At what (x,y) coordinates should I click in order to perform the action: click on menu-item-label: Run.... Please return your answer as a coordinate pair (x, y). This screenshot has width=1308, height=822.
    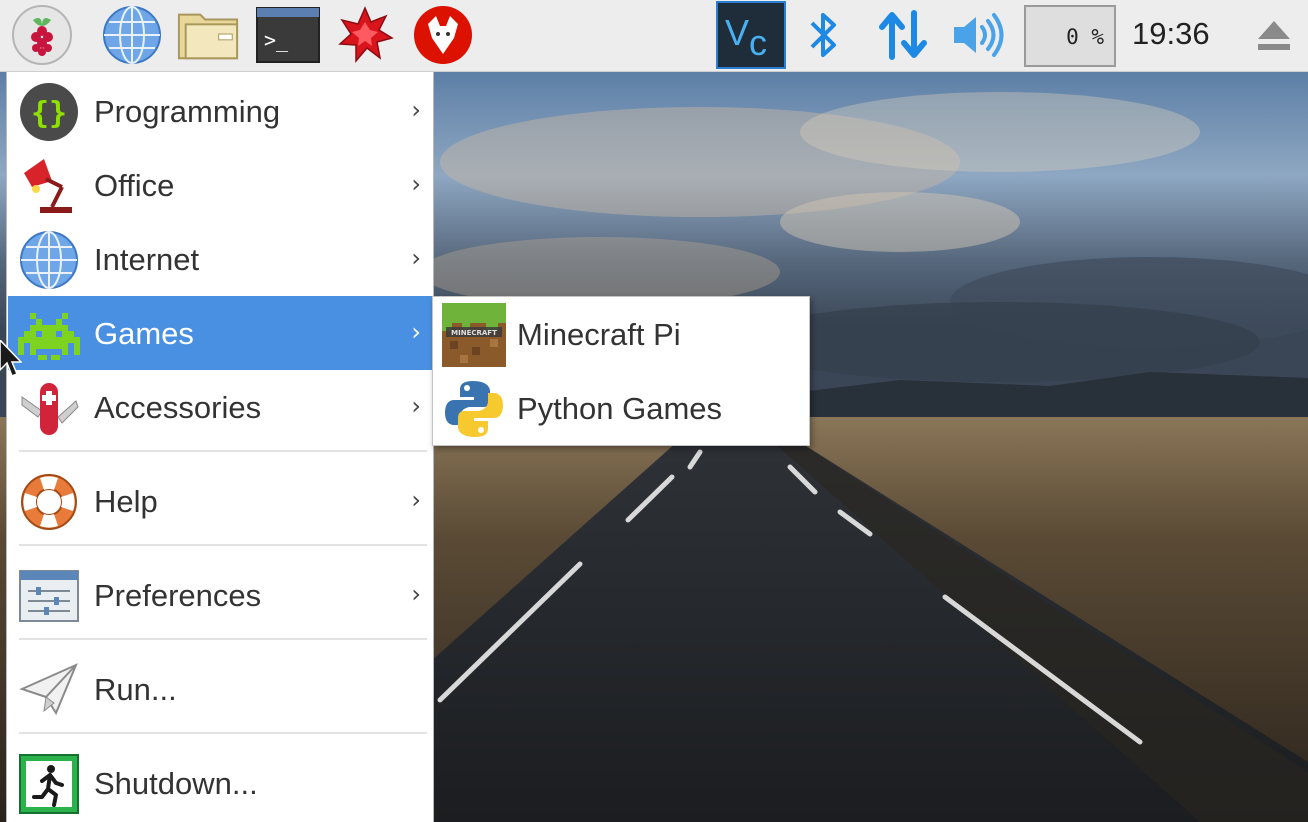
    Looking at the image, I should click on (135, 689).